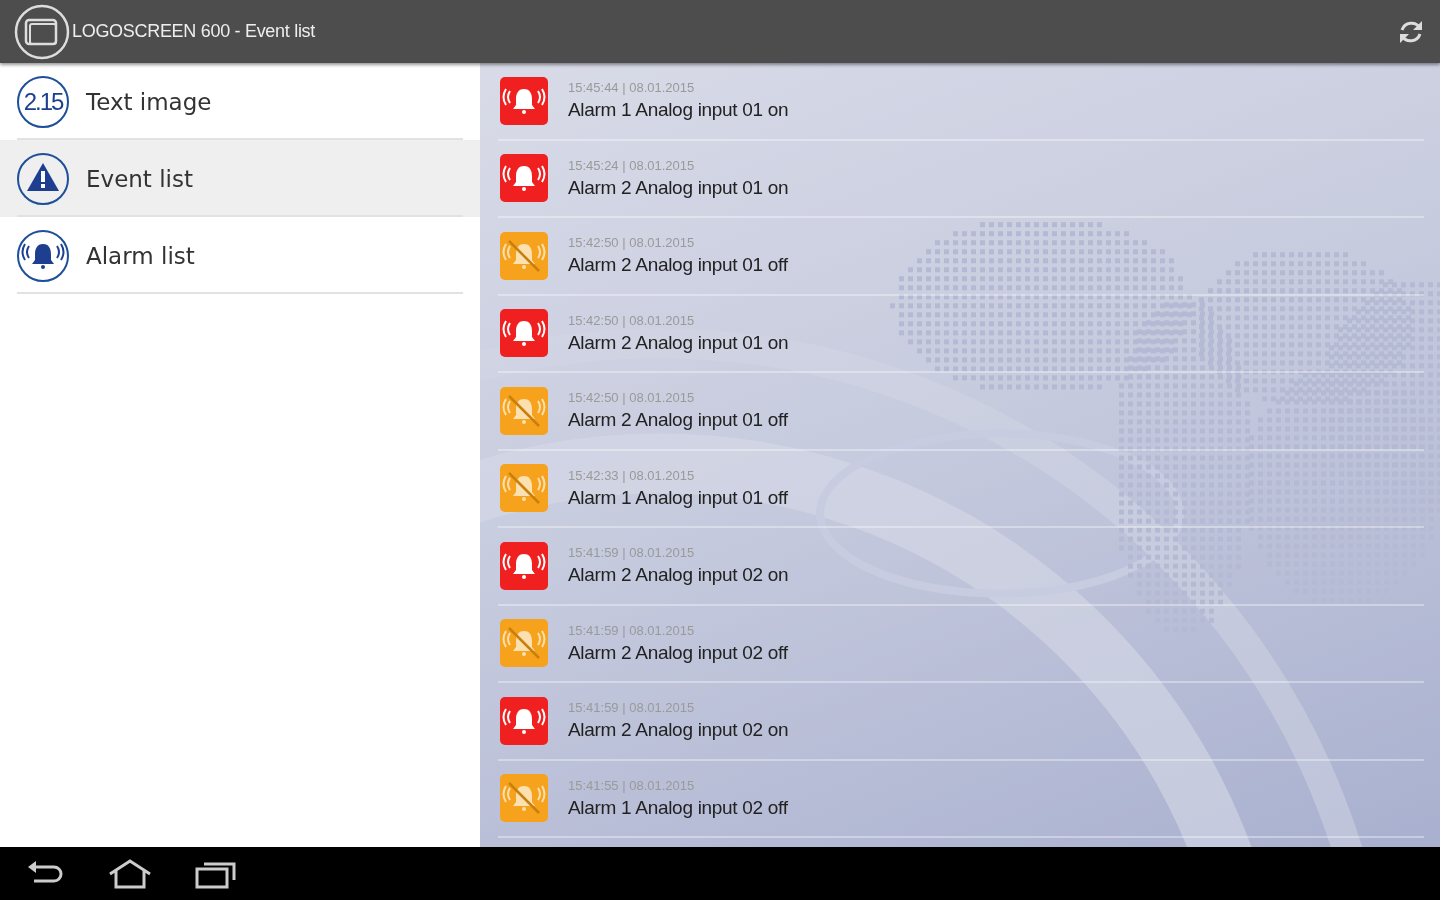 The width and height of the screenshot is (1440, 900). Describe the element at coordinates (43, 101) in the screenshot. I see `icon-number: 2.15` at that location.